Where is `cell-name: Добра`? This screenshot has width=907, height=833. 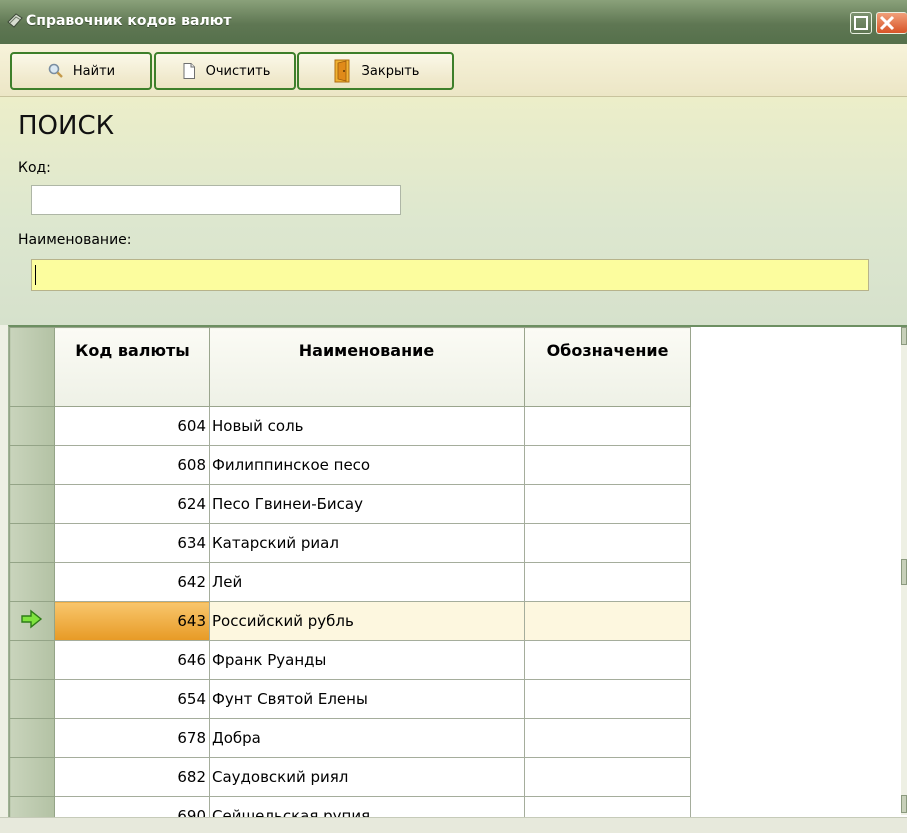
cell-name: Добра is located at coordinates (367, 738).